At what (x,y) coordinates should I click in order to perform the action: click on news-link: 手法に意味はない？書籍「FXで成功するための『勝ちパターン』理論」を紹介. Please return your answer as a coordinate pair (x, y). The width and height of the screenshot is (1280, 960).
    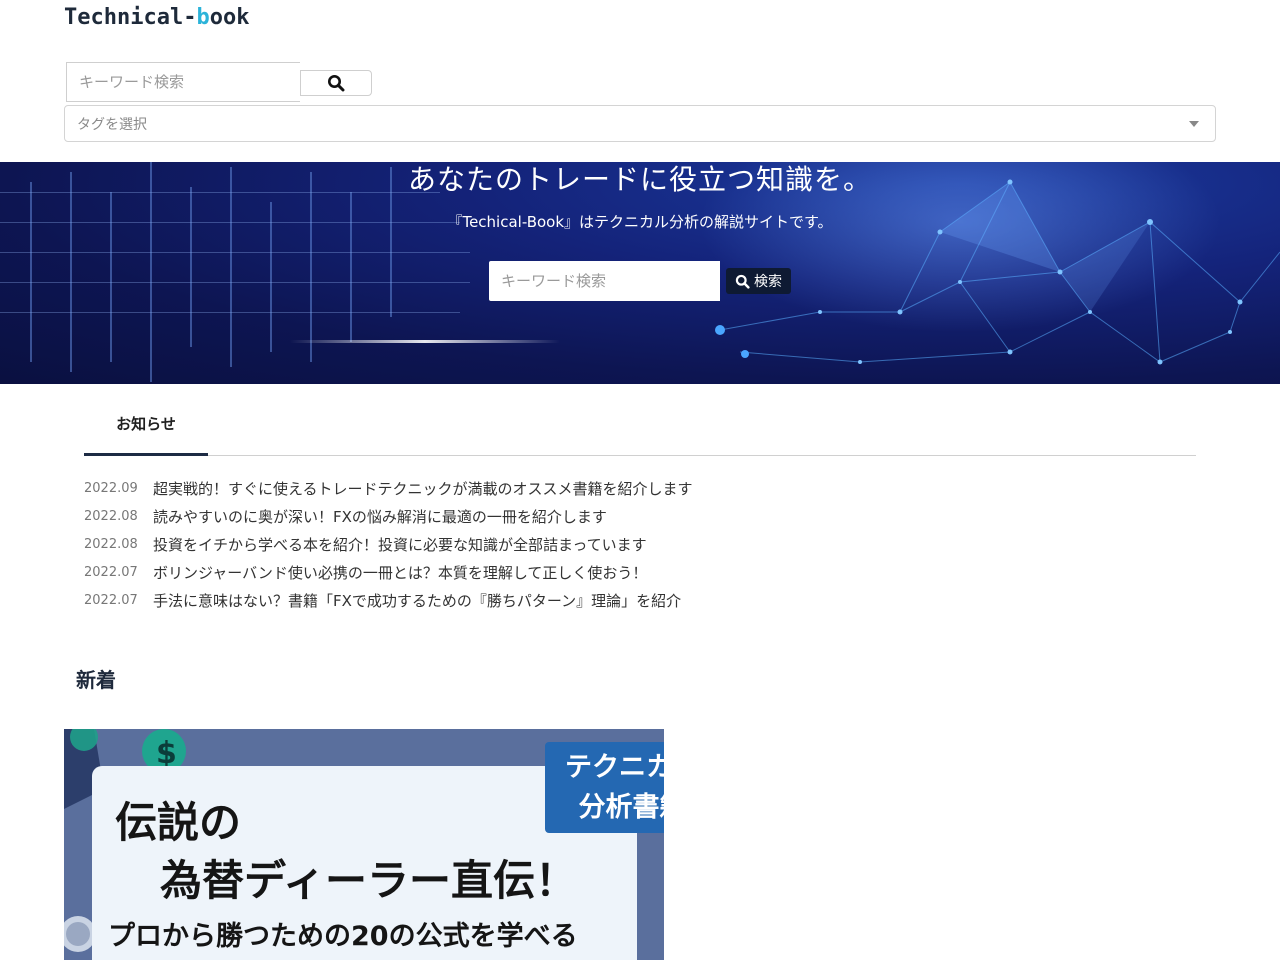
    Looking at the image, I should click on (417, 600).